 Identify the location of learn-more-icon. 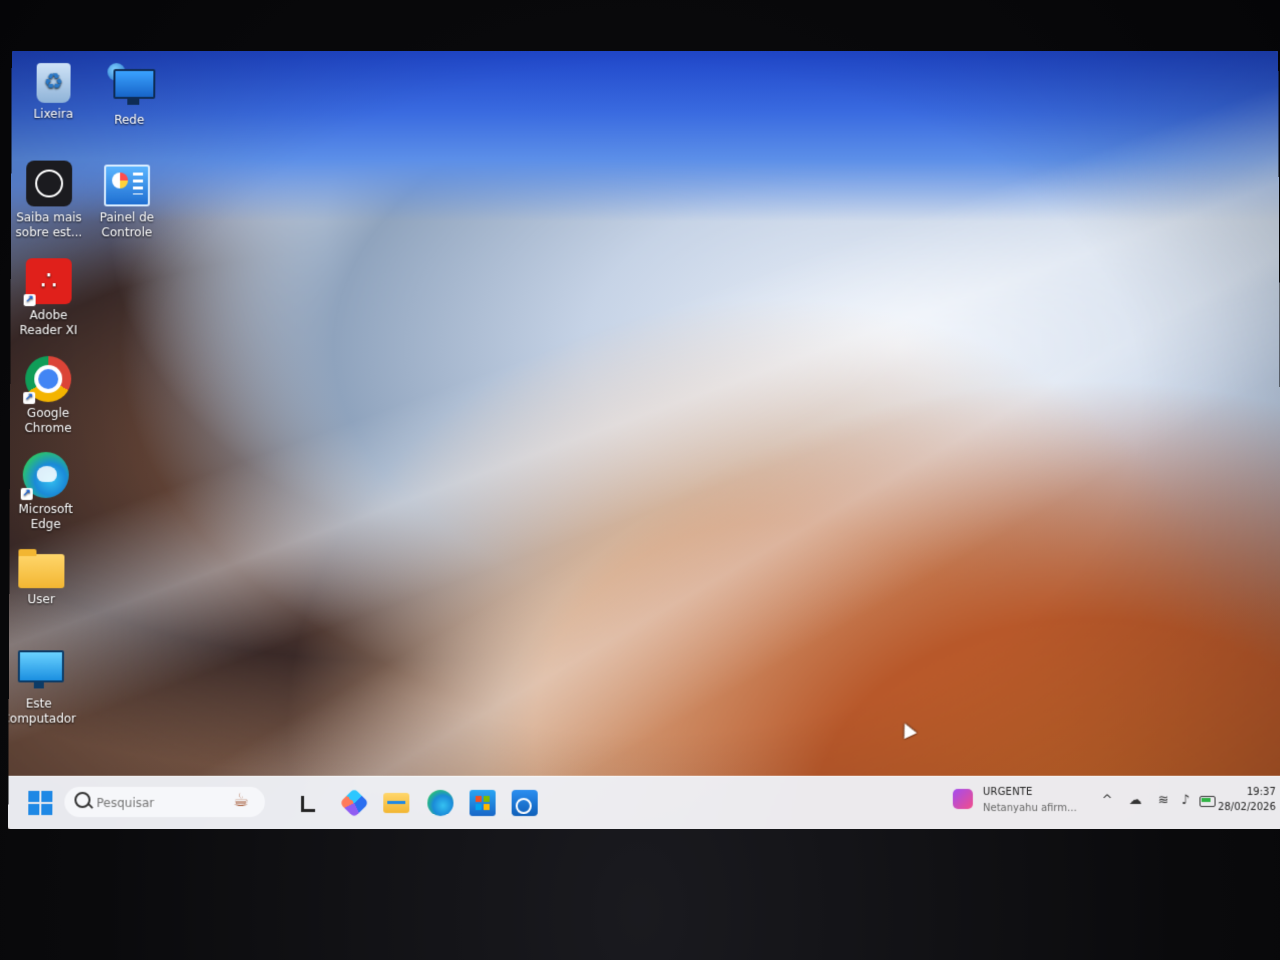
(49, 183).